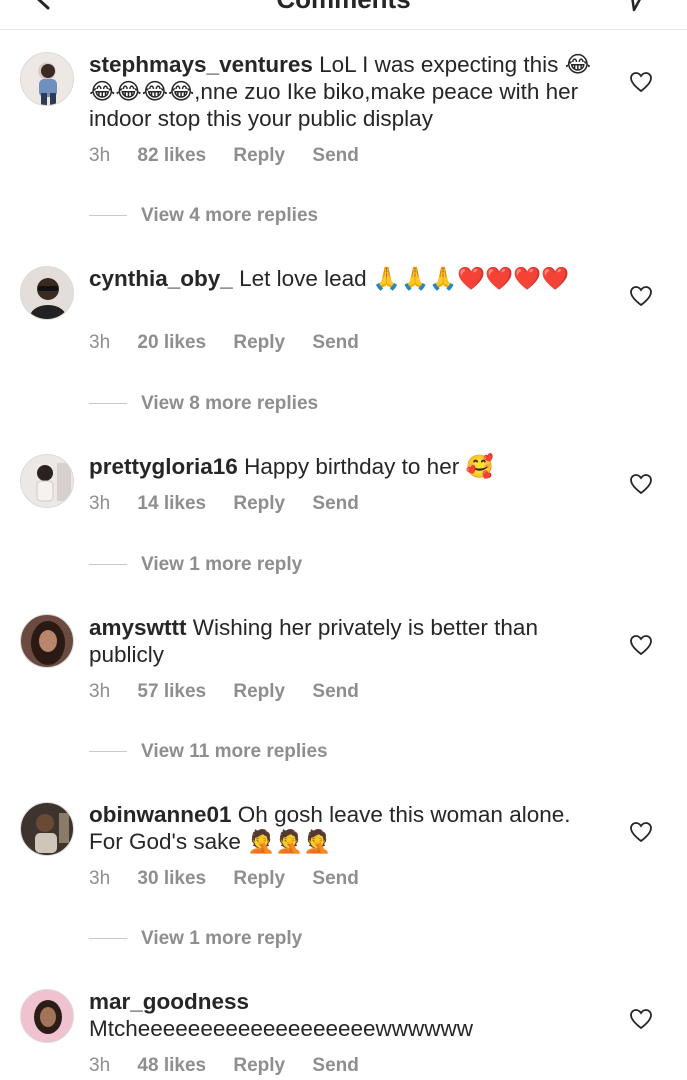  Describe the element at coordinates (171, 692) in the screenshot. I see `comment-likes: 57 likes` at that location.